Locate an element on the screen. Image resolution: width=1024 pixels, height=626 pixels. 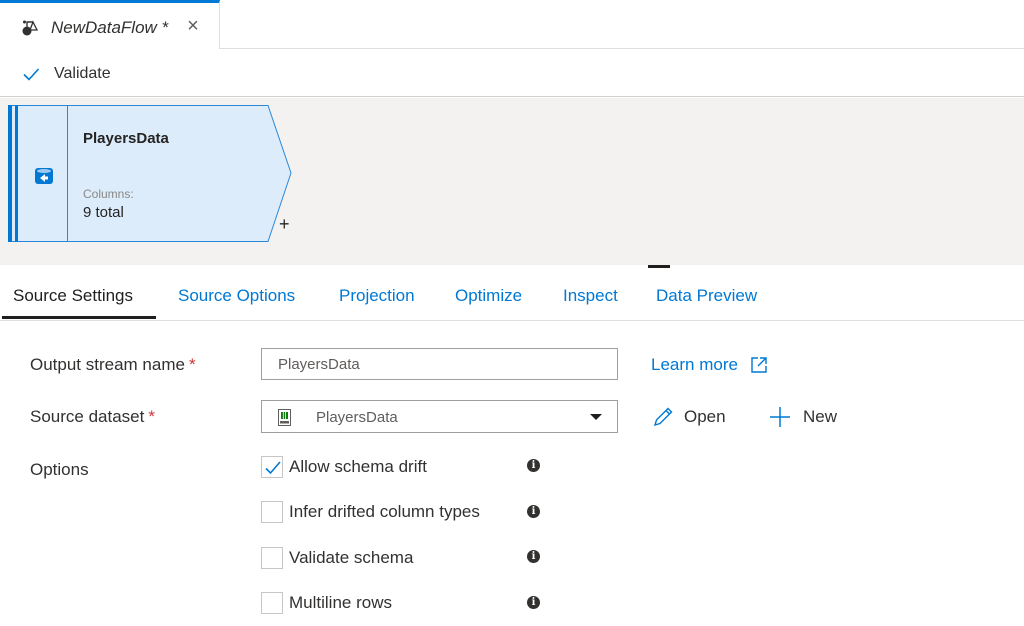
option-multiline-rows: Multiline rows is located at coordinates (326, 603).